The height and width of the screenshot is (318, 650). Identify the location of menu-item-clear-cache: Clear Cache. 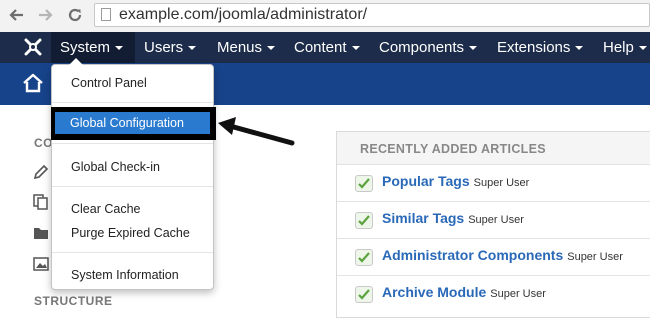
(105, 209).